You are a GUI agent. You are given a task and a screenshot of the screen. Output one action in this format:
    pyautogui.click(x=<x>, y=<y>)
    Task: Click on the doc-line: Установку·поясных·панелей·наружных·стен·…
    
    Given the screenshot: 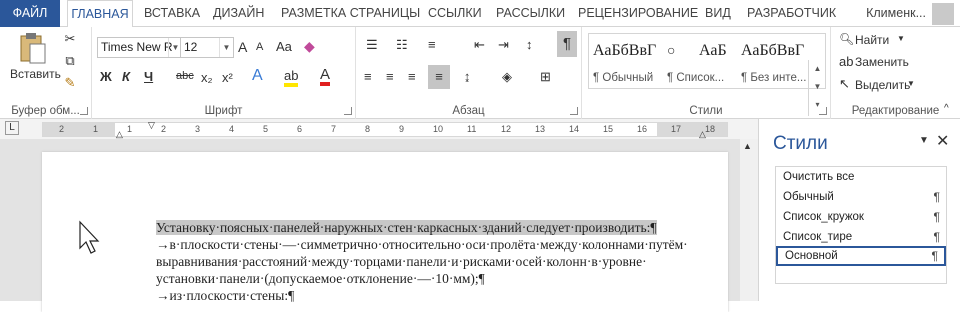 What is the action you would take?
    pyautogui.click(x=406, y=228)
    